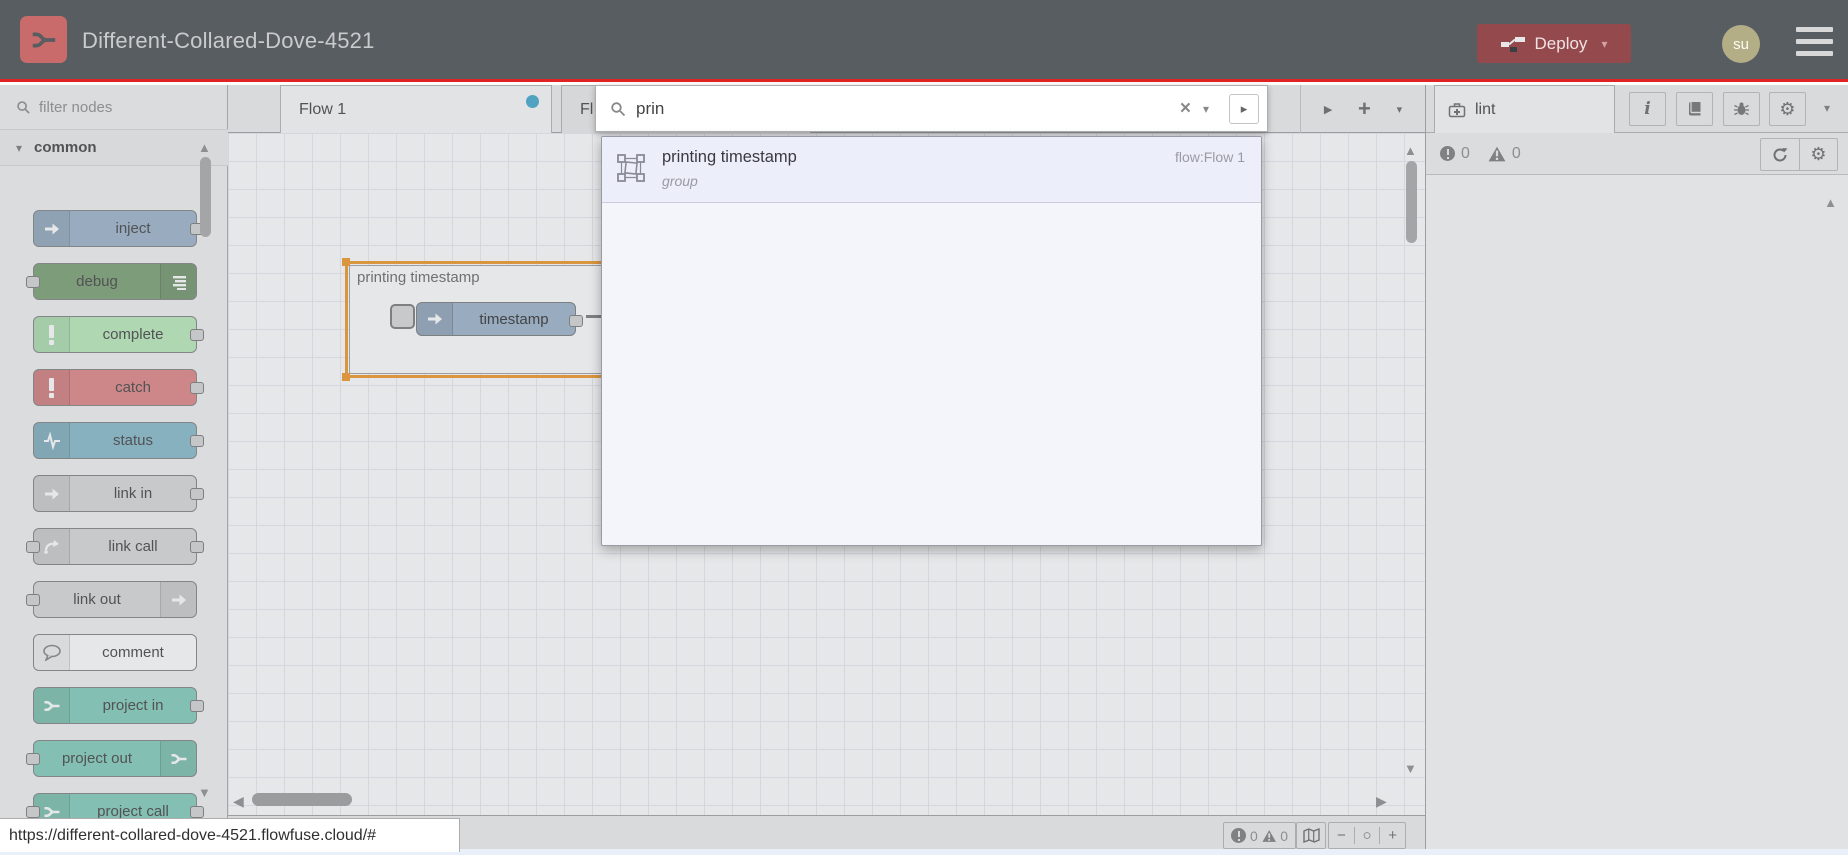  What do you see at coordinates (1485, 109) in the screenshot?
I see `sidebar-tab-label: lint` at bounding box center [1485, 109].